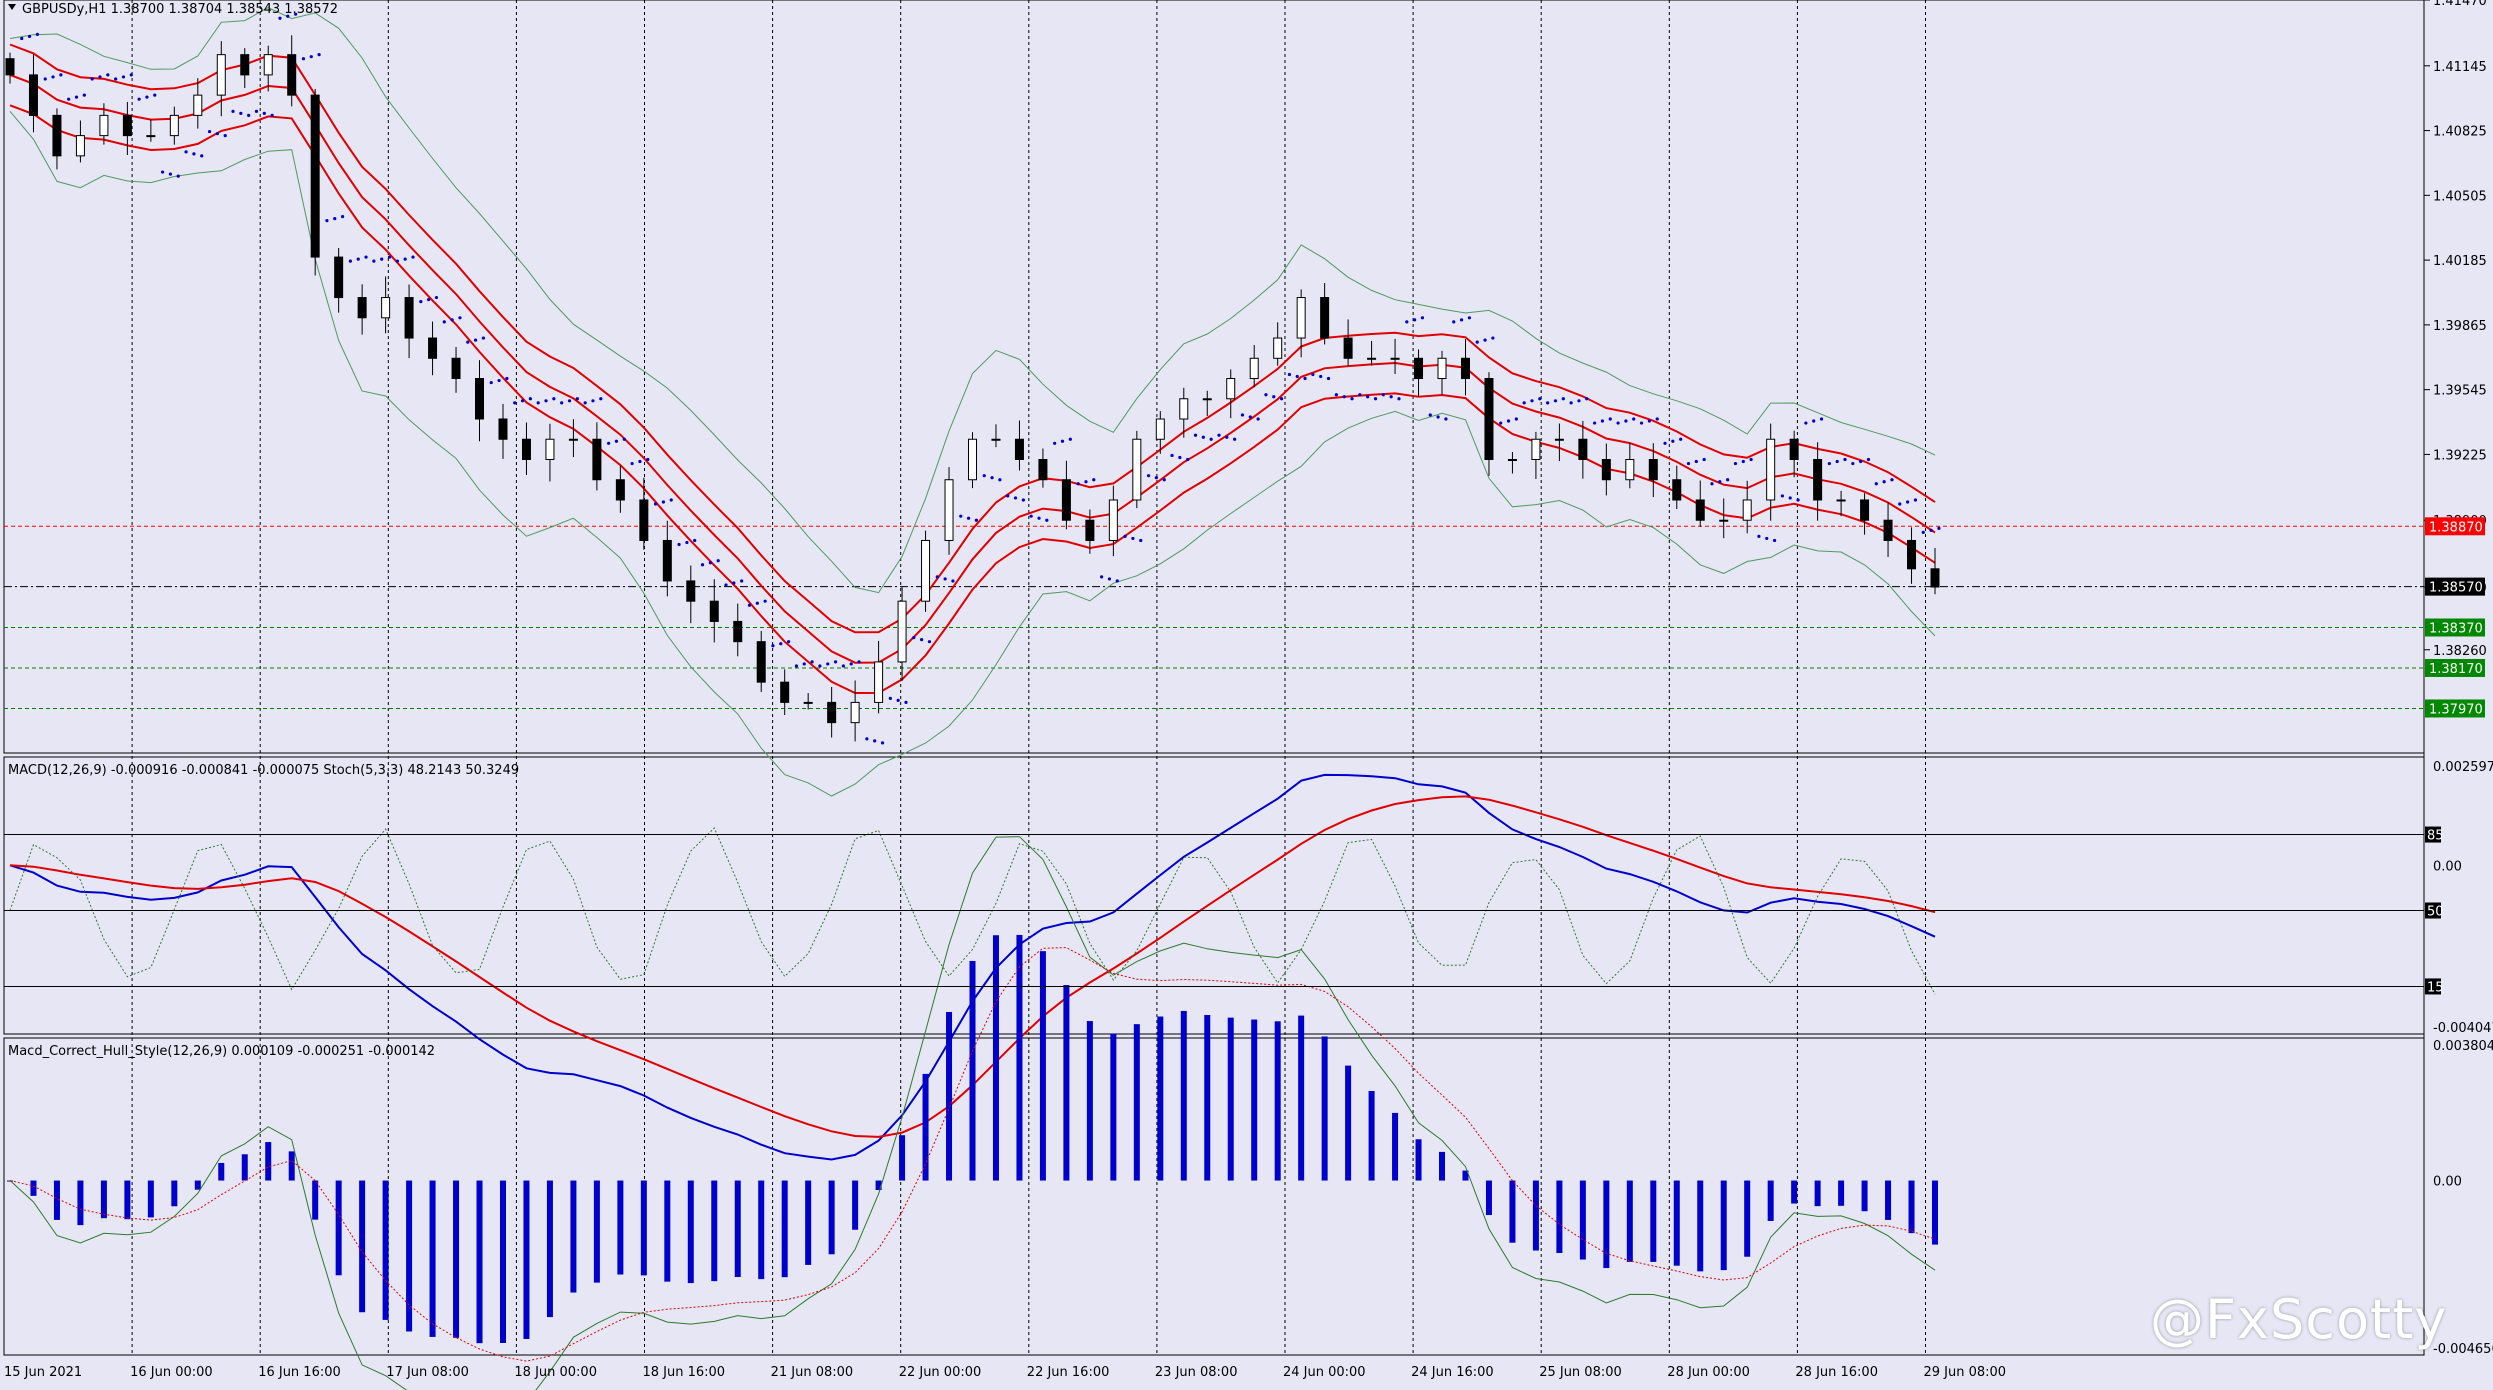  Describe the element at coordinates (2460, 67) in the screenshot. I see `price-tick-label: 1.41145` at that location.